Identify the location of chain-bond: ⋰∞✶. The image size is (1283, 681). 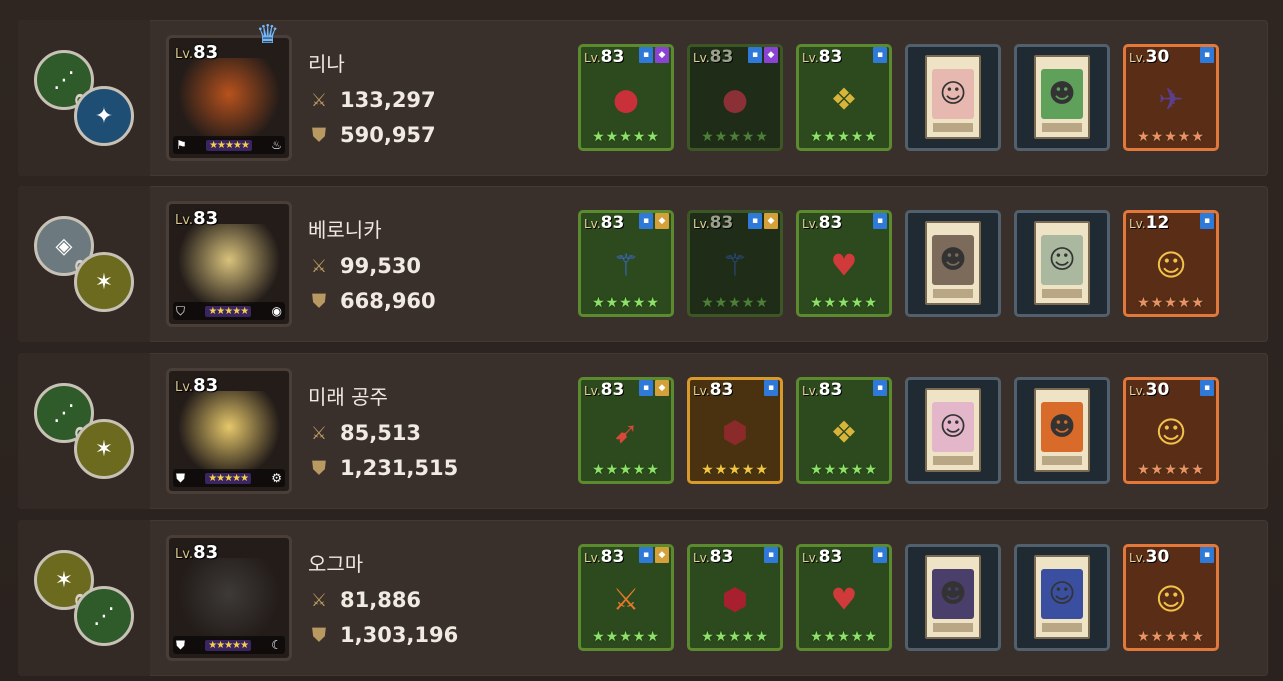
(87, 433).